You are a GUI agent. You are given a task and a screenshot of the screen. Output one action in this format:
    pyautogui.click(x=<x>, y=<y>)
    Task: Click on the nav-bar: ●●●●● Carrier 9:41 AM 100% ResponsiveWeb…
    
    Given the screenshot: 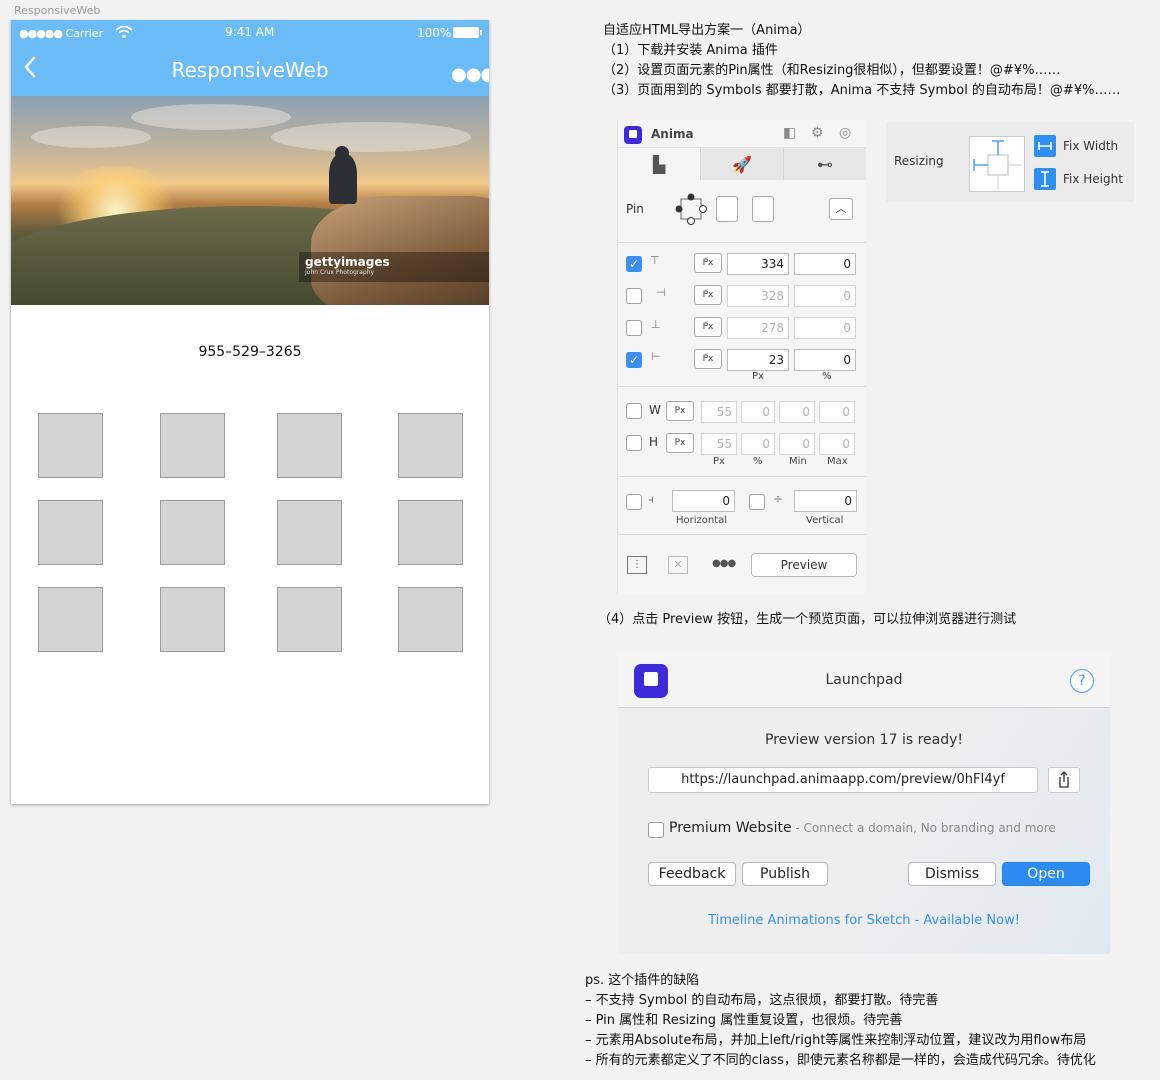 What is the action you would take?
    pyautogui.click(x=250, y=58)
    